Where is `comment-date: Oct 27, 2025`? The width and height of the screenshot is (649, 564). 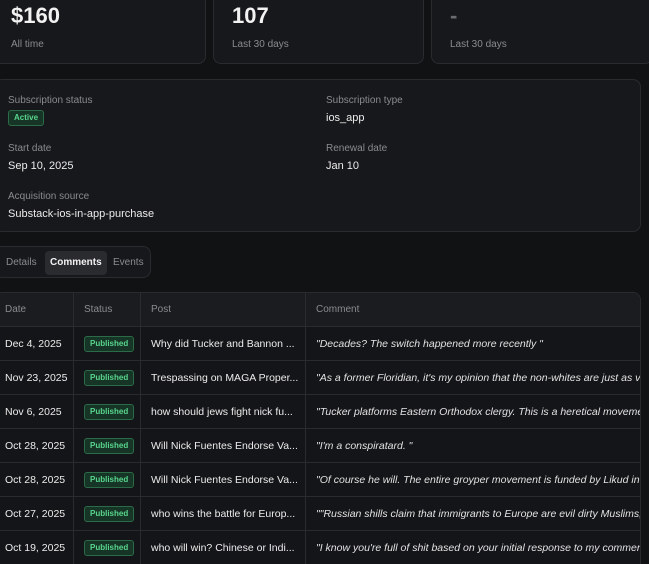
comment-date: Oct 27, 2025 is located at coordinates (37, 514).